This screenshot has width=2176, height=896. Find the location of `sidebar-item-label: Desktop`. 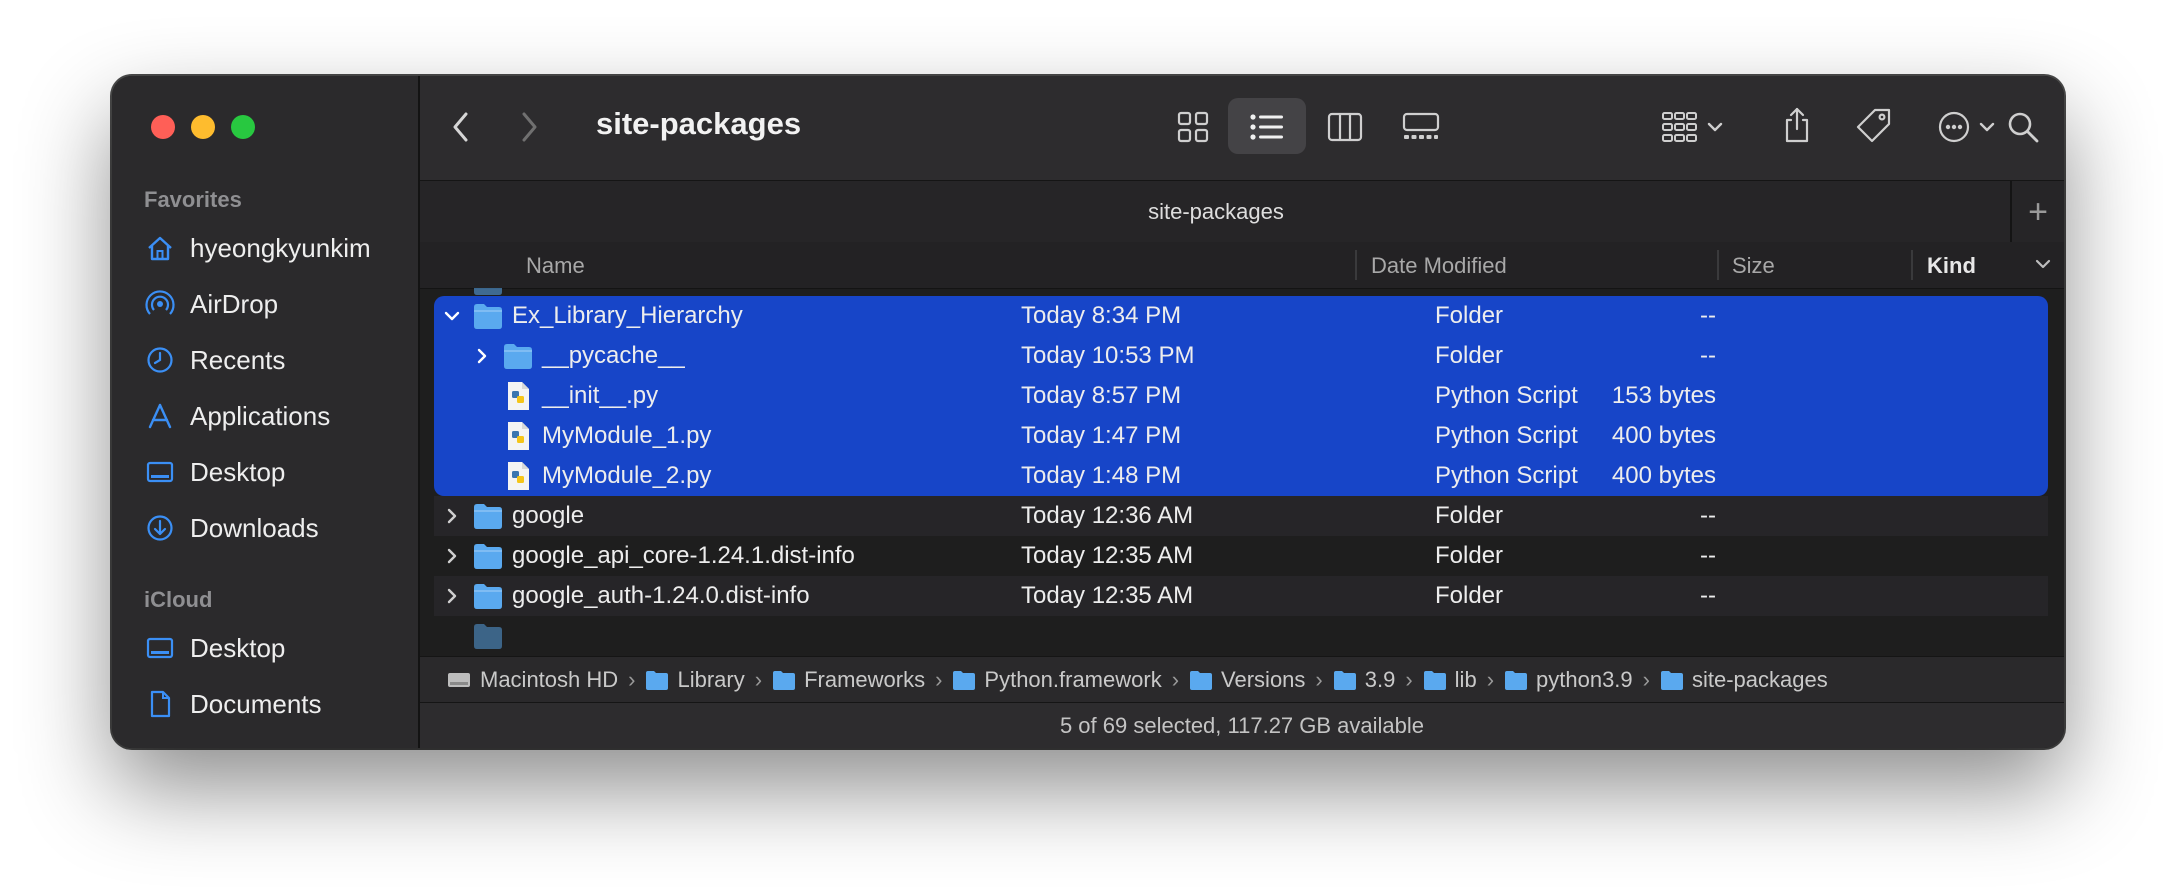

sidebar-item-label: Desktop is located at coordinates (238, 647).